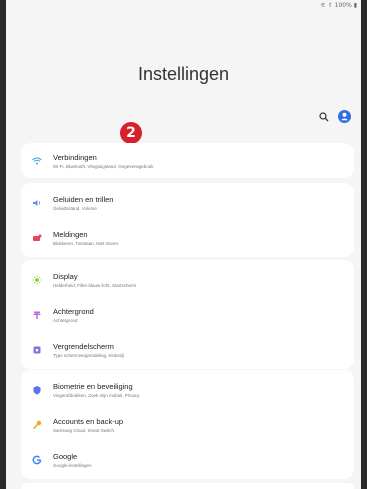  What do you see at coordinates (75, 157) in the screenshot?
I see `item-label: Verbindingen` at bounding box center [75, 157].